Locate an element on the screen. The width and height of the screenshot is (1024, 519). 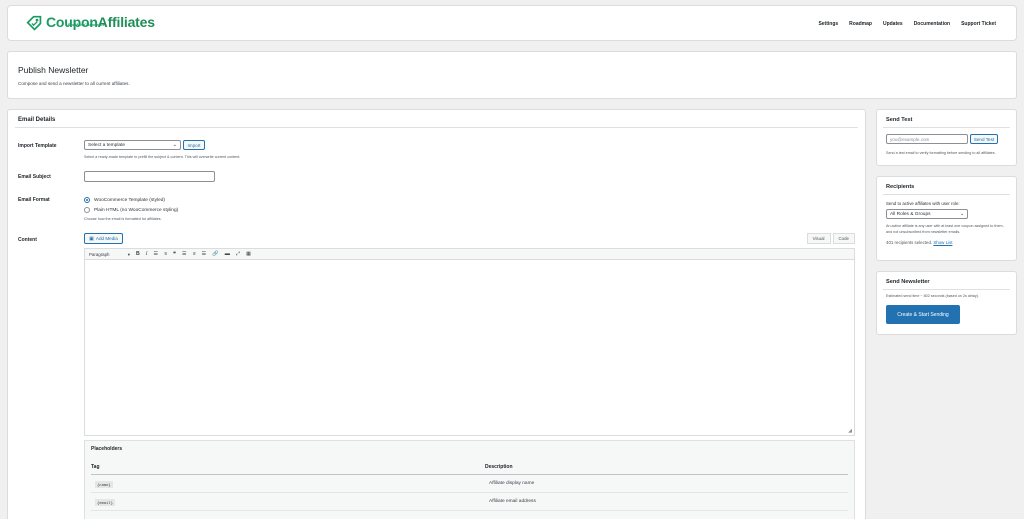
add-media-label: Add Media is located at coordinates (106, 238).